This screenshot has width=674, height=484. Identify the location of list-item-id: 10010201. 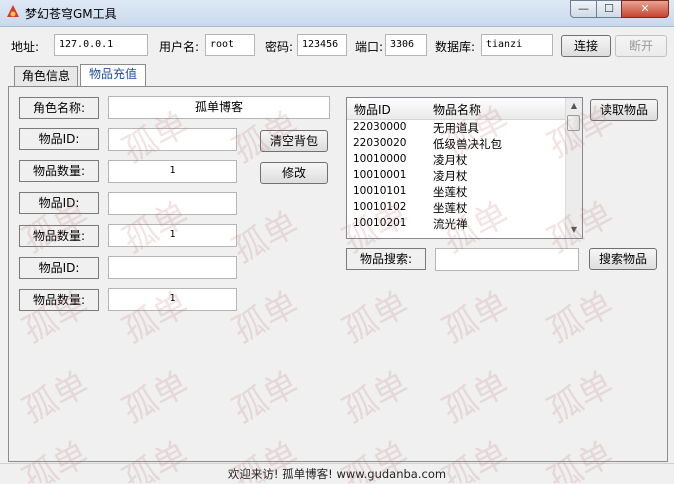
(380, 223).